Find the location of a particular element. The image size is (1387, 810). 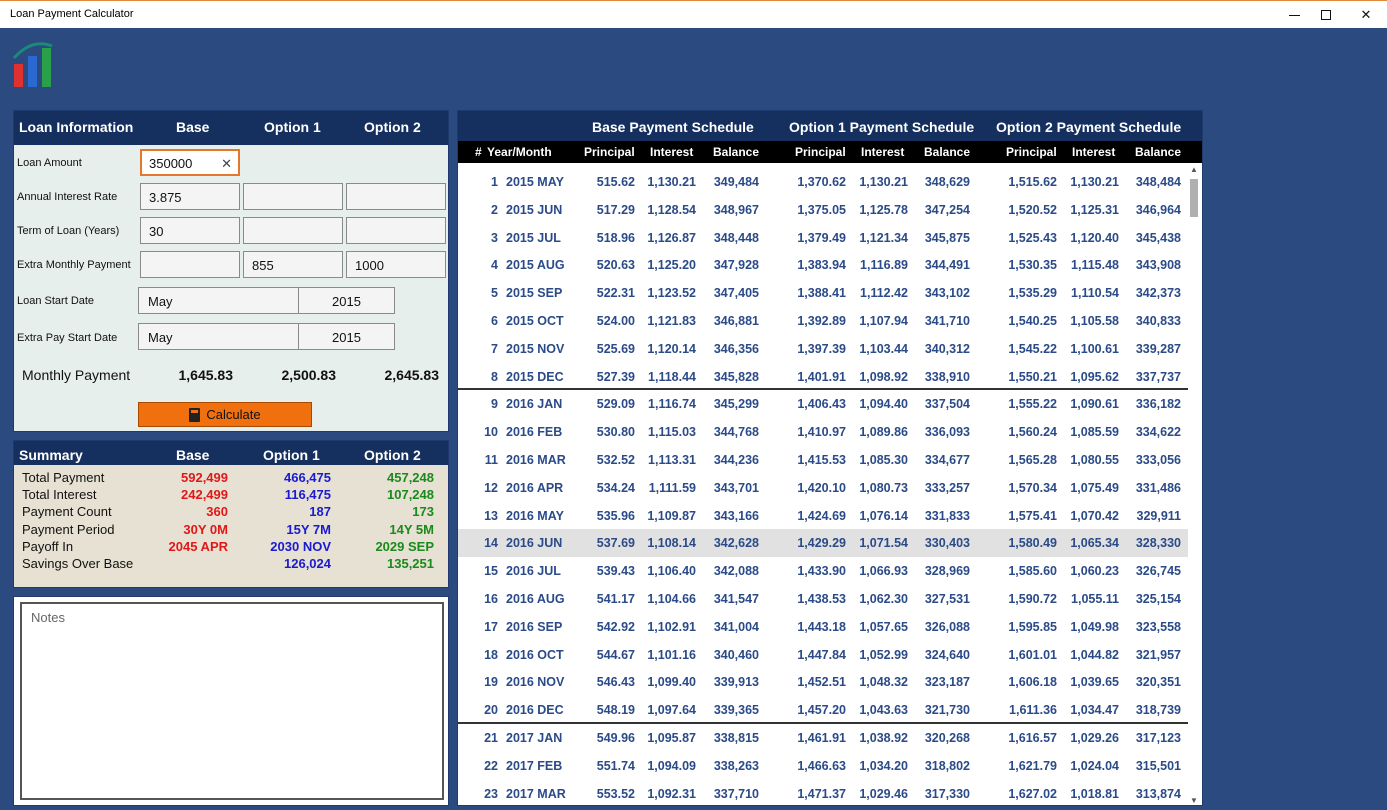

notes-panel: Notes is located at coordinates (231, 701).